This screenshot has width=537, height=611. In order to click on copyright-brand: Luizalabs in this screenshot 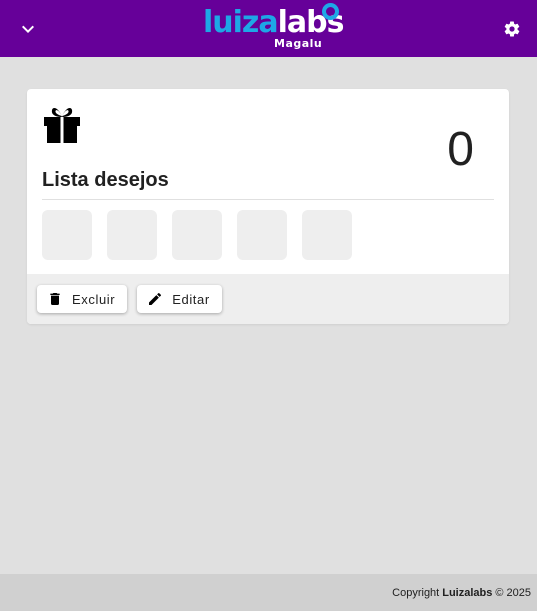, I will do `click(467, 592)`.